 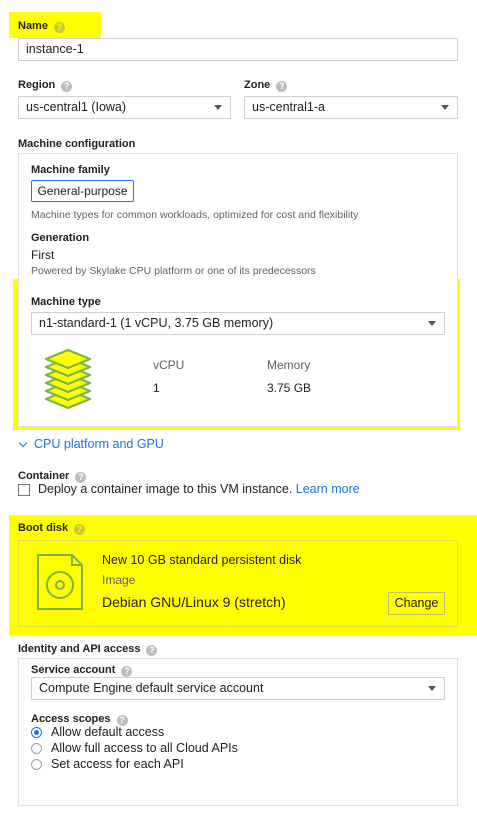 I want to click on memory-header: Memory, so click(x=289, y=365).